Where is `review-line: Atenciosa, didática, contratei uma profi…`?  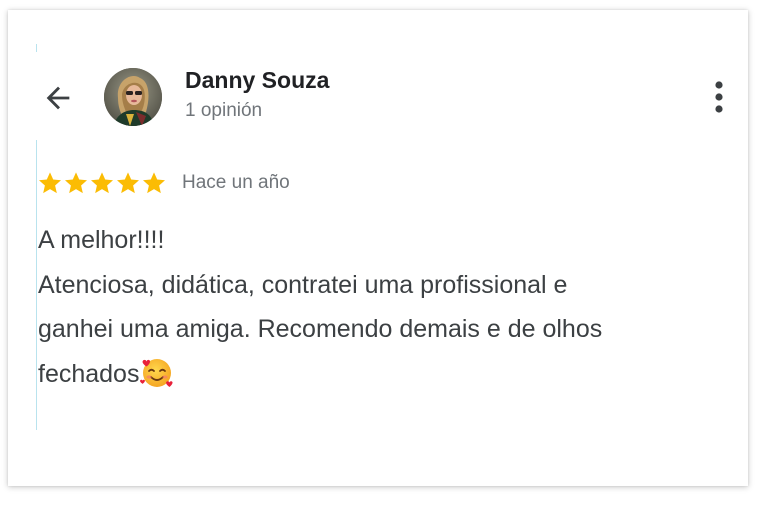
review-line: Atenciosa, didática, contratei uma profi… is located at coordinates (303, 284).